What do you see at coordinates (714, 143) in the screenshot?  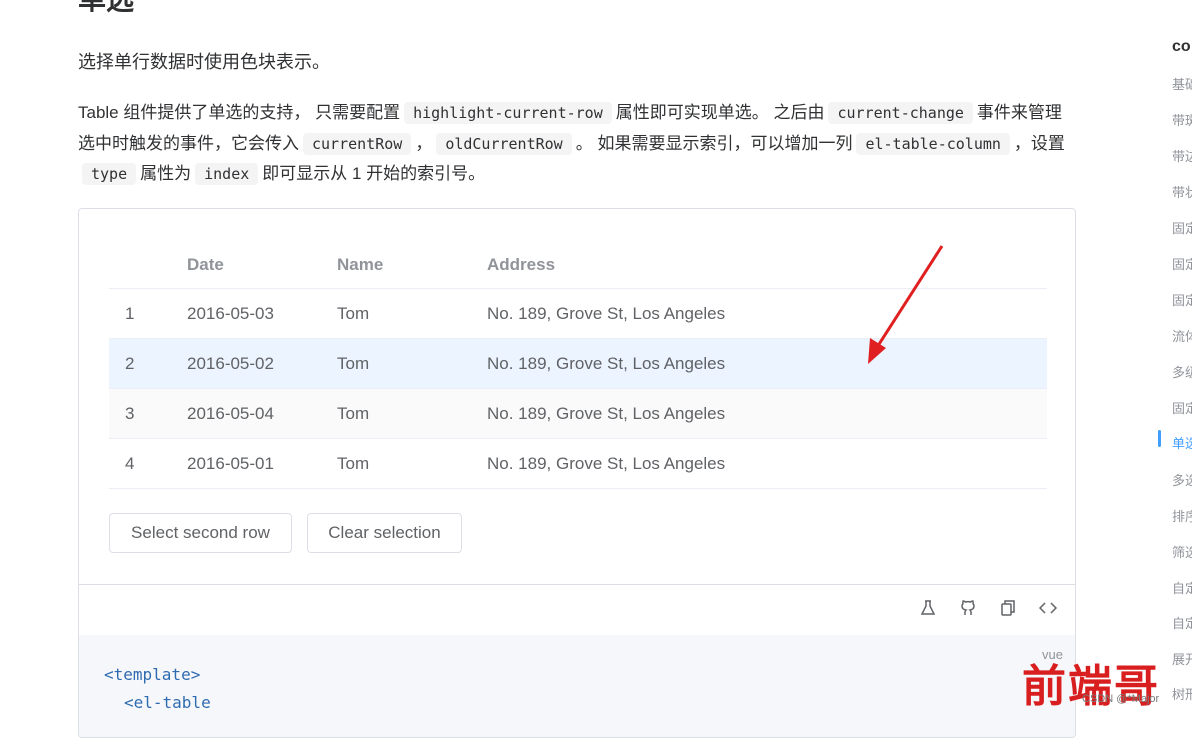 I see `desc-text: 。 如果需要显示索引，可以增加一列` at bounding box center [714, 143].